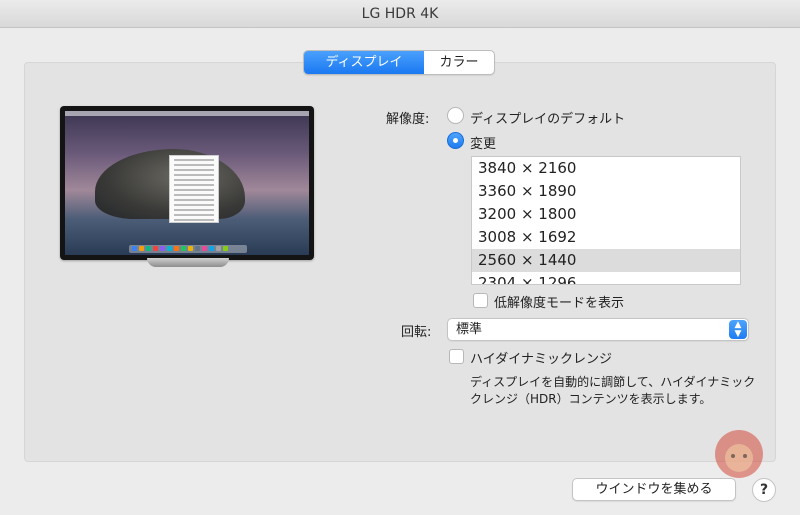  I want to click on hdr-label: ハイダイナミックレンジ, so click(541, 357).